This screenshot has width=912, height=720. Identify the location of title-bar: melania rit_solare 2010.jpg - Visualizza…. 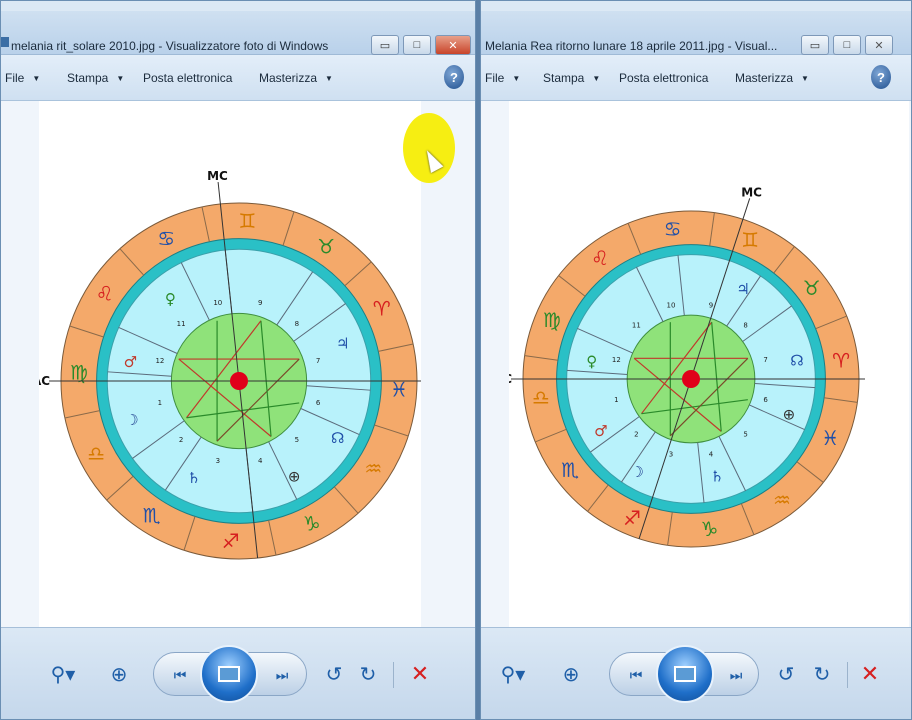
(238, 33).